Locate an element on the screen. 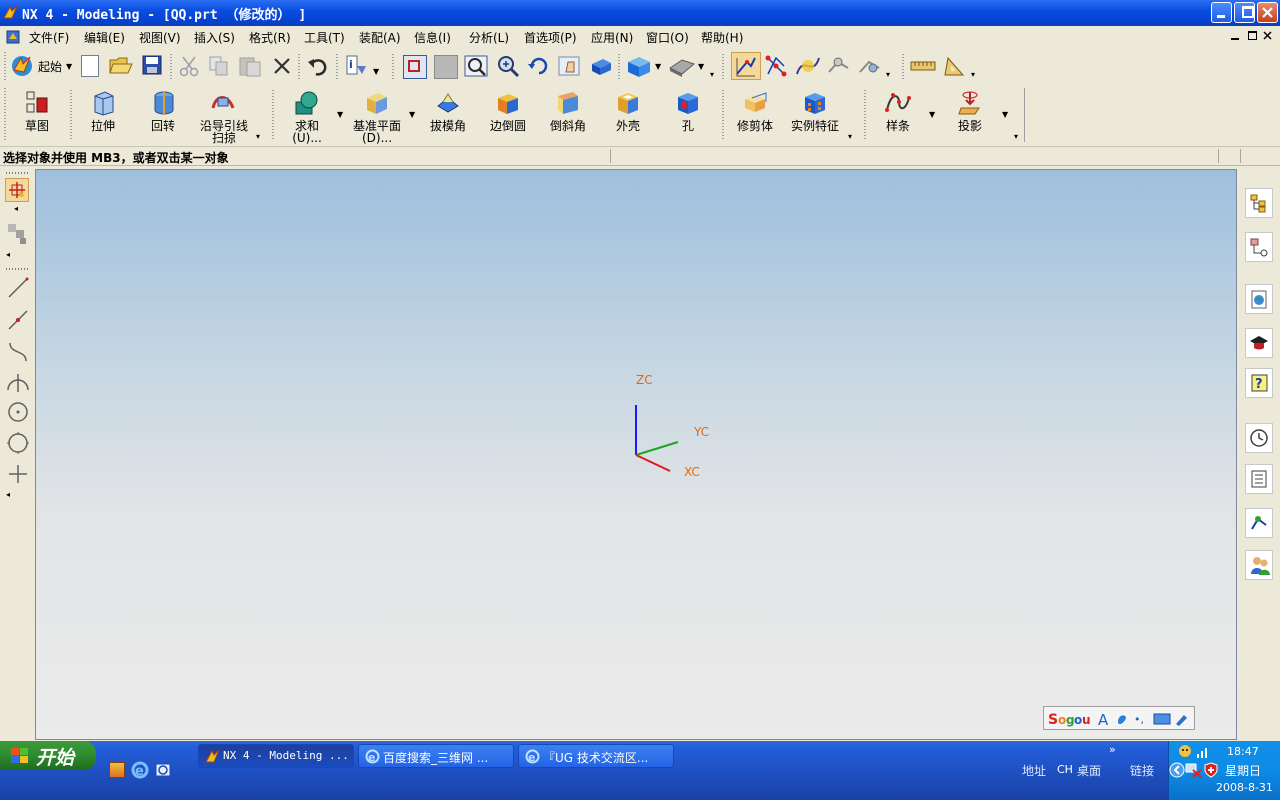 The image size is (1280, 800). close-button is located at coordinates (1267, 12).